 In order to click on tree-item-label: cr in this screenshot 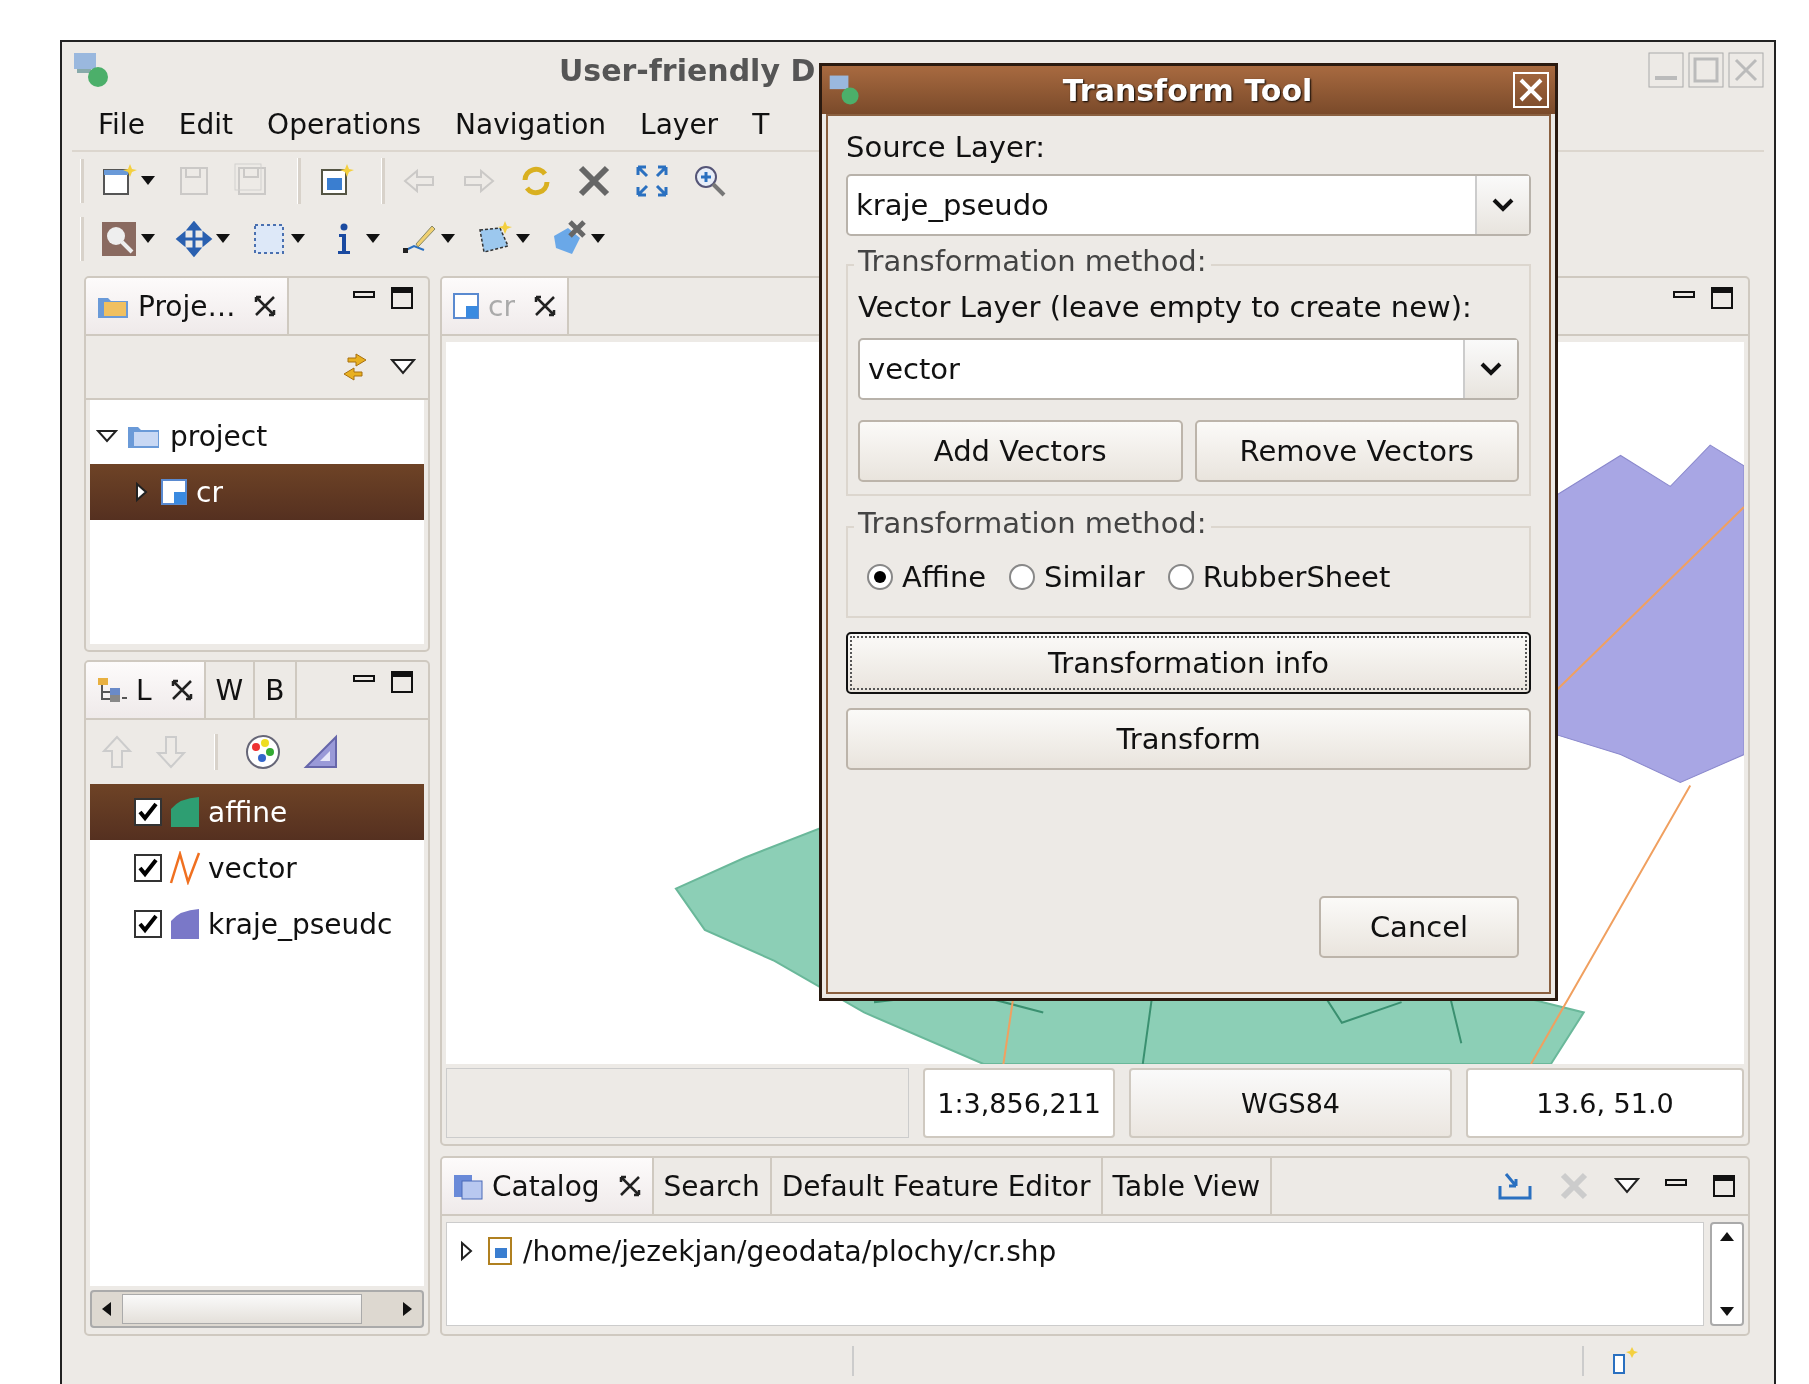, I will do `click(209, 492)`.